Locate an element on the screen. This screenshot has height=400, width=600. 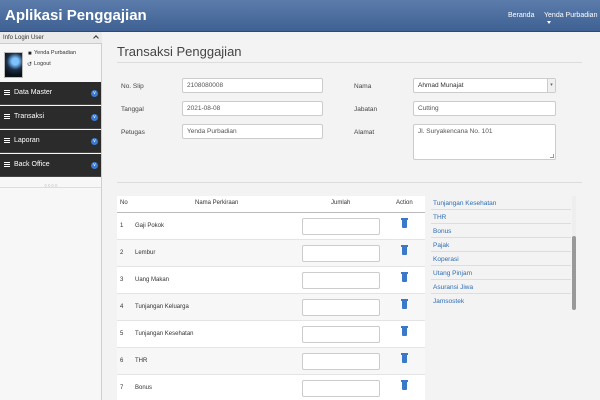
sidebar-item-data-master: Data Master ∨ is located at coordinates (50, 93).